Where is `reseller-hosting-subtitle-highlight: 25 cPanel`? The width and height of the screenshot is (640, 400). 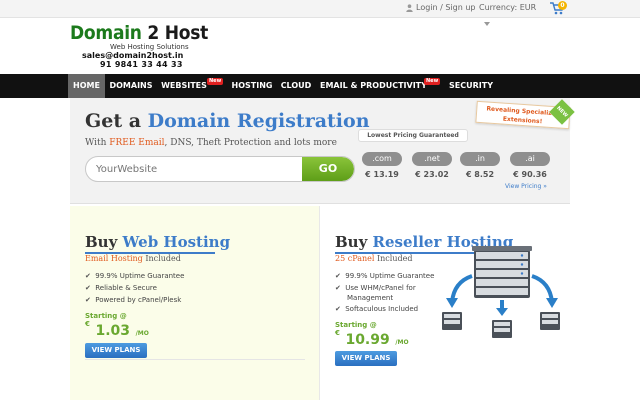 reseller-hosting-subtitle-highlight: 25 cPanel is located at coordinates (355, 258).